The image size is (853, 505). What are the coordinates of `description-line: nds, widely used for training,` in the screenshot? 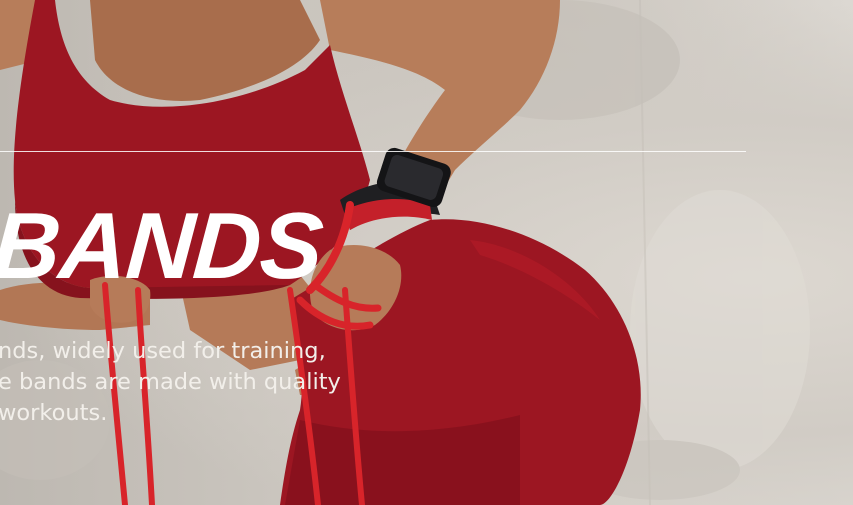 It's located at (163, 351).